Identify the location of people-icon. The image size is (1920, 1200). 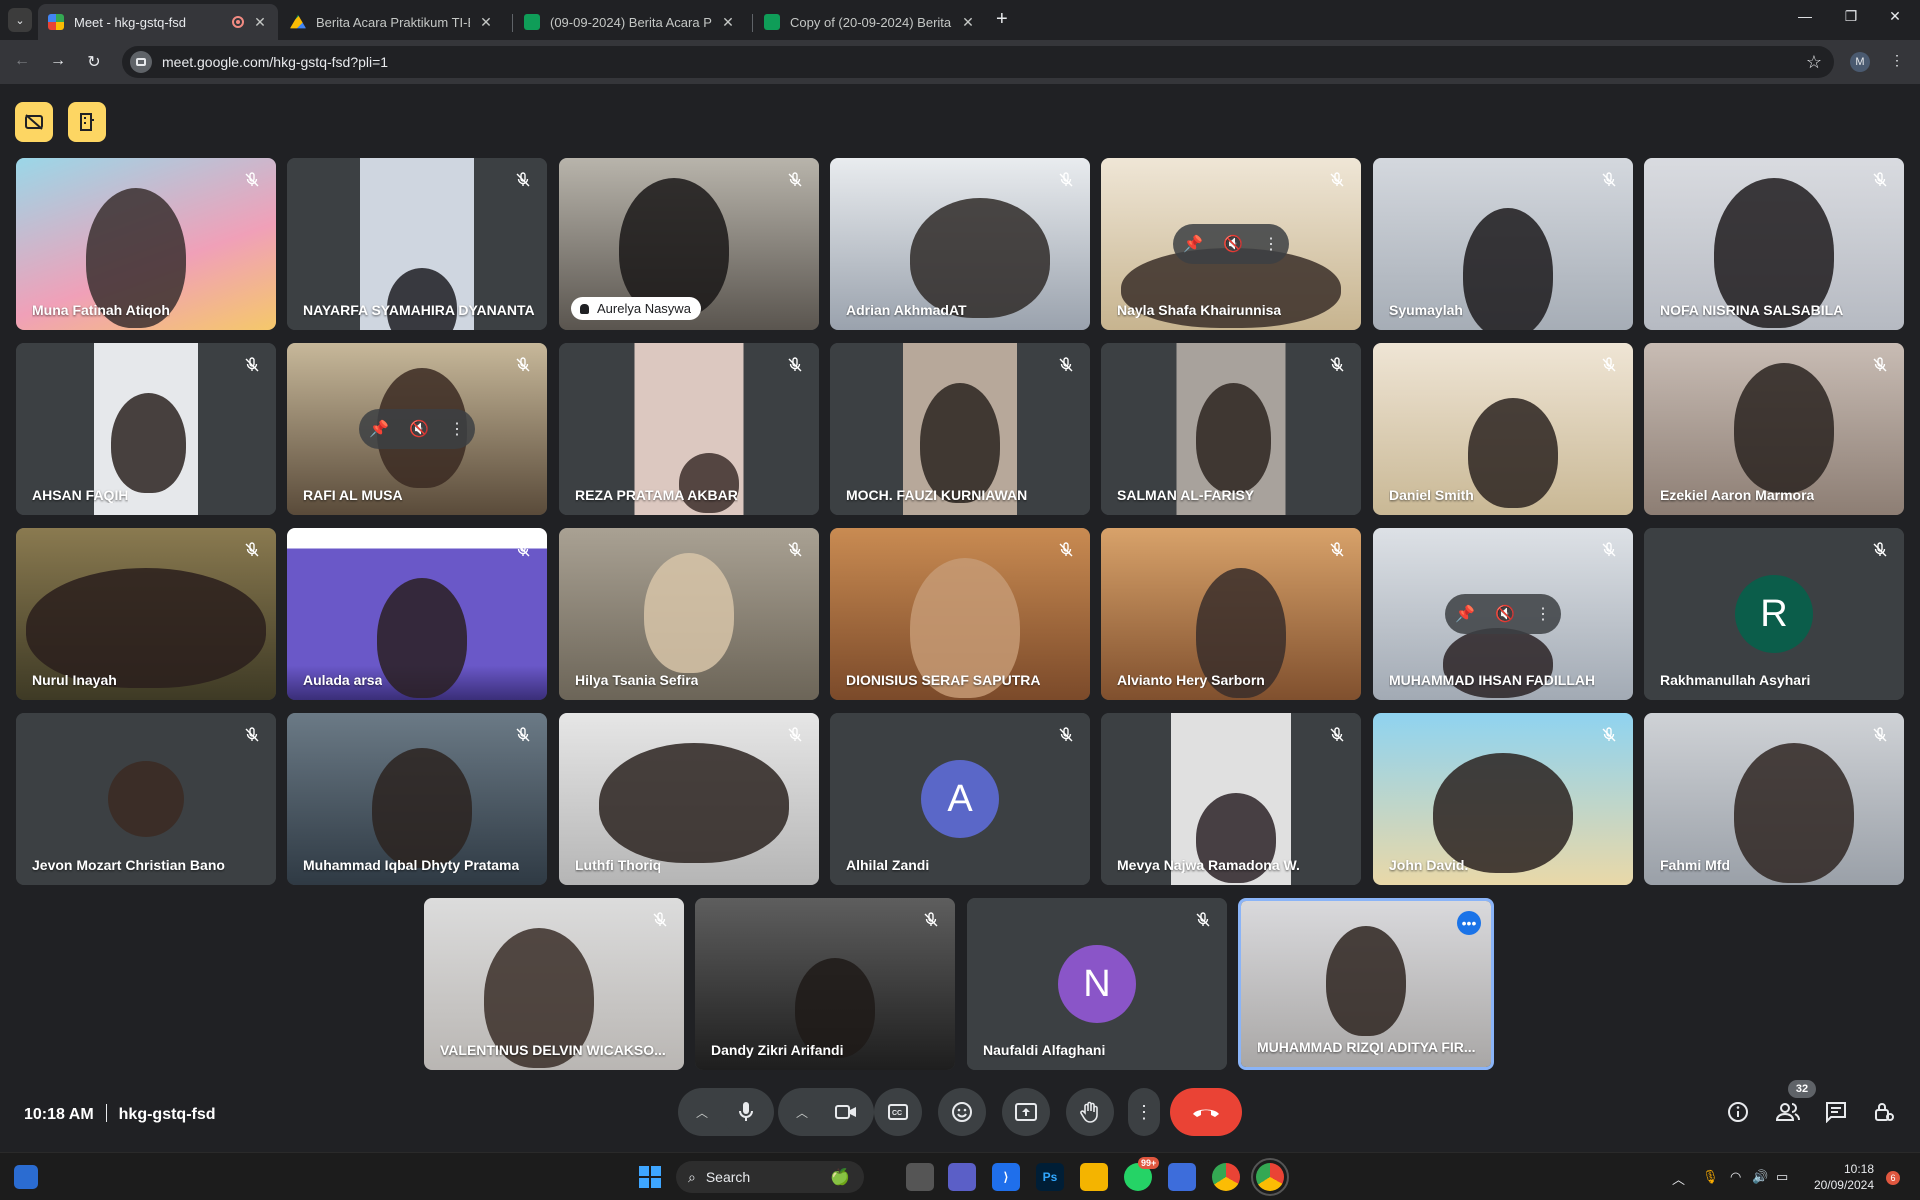
(1788, 1112).